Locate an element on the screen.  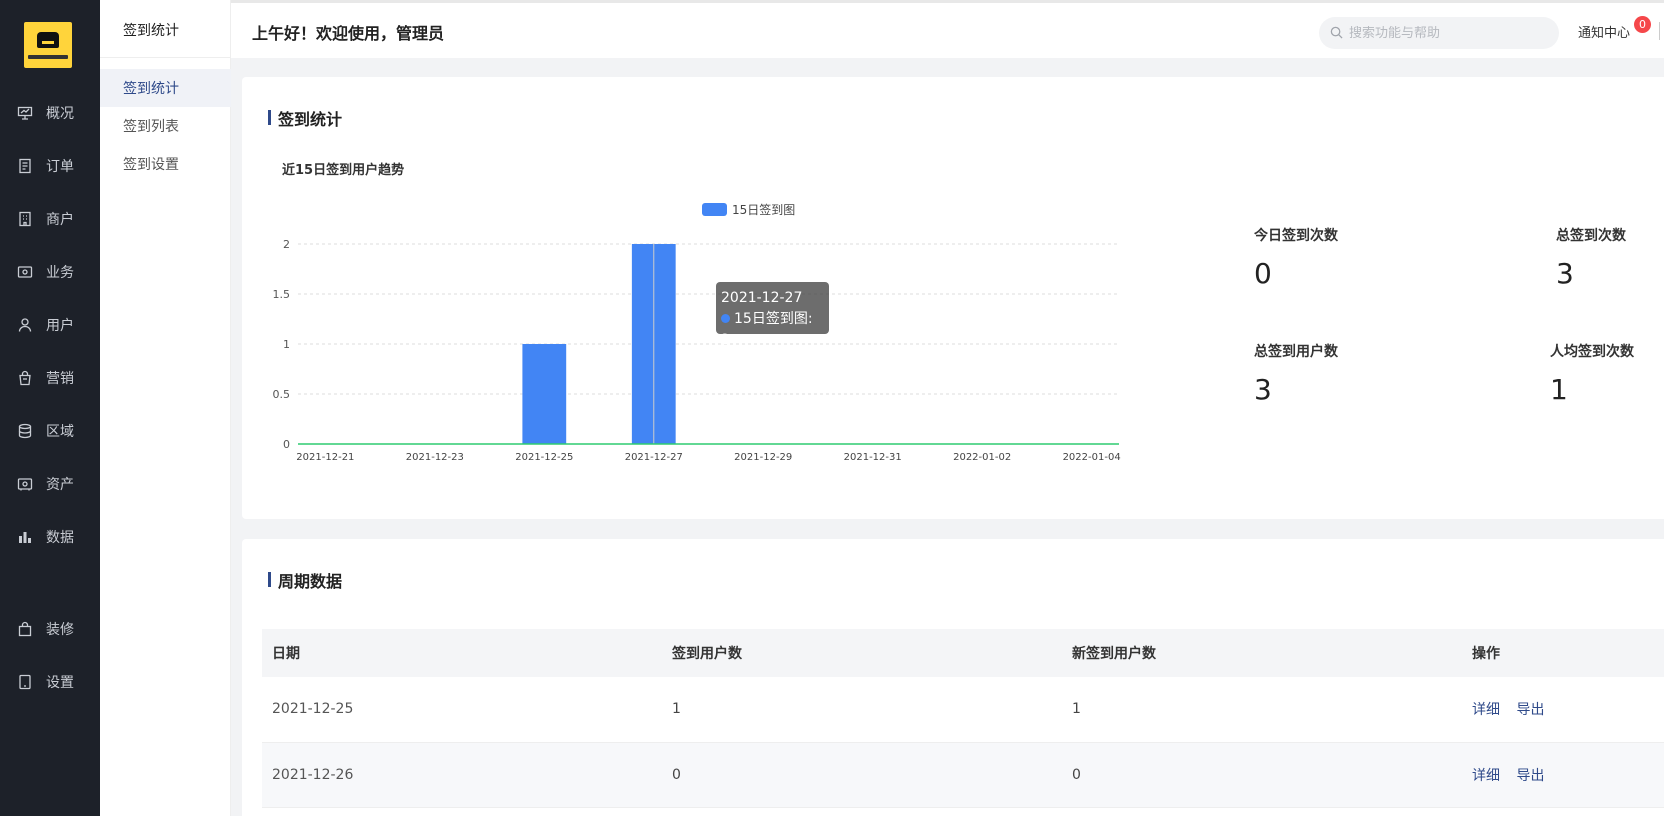
nav-item-orders: 订单 is located at coordinates (50, 166).